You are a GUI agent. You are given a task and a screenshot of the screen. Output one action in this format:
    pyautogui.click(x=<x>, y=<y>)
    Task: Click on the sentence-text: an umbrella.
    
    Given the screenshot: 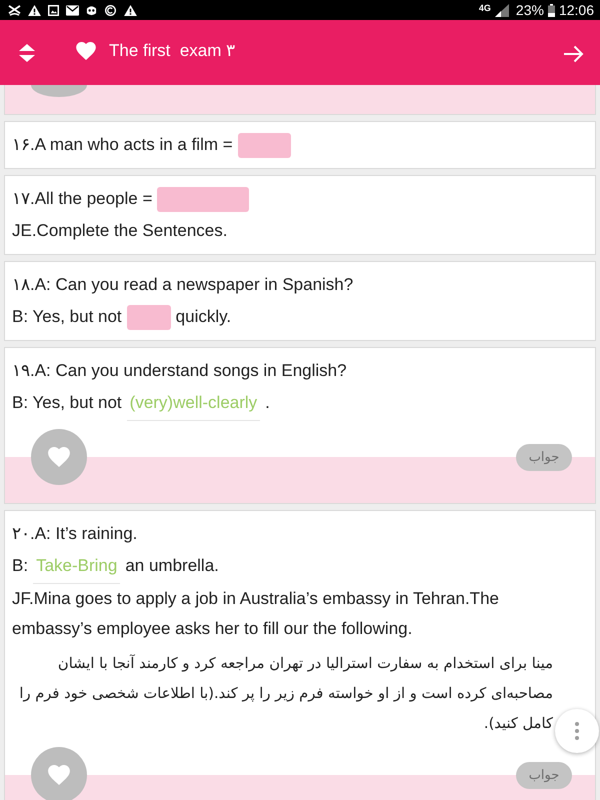 What is the action you would take?
    pyautogui.click(x=172, y=566)
    